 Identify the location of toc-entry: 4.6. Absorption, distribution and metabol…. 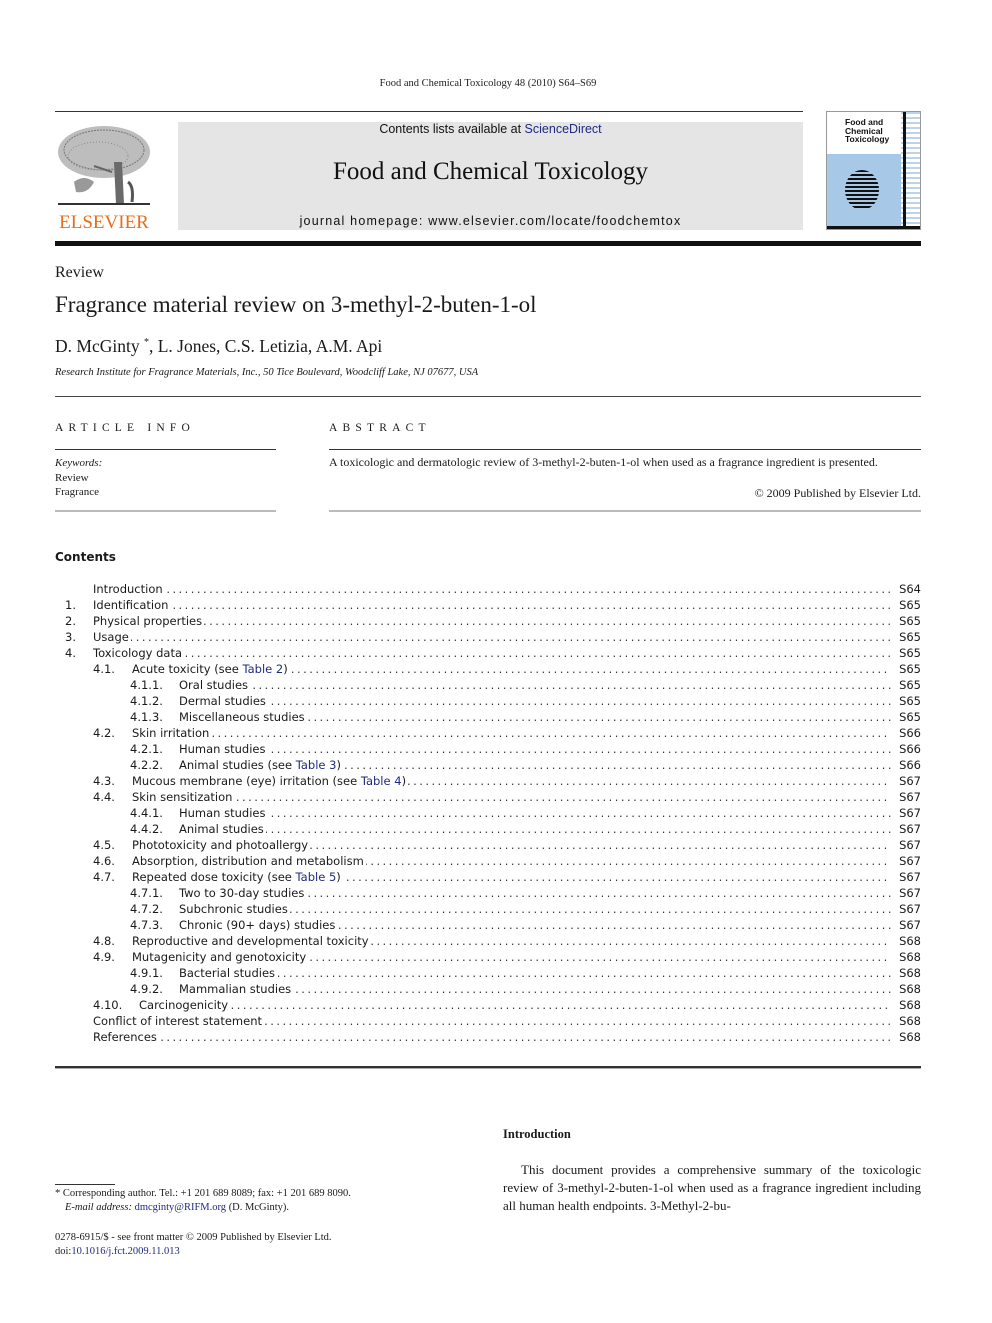
(488, 861).